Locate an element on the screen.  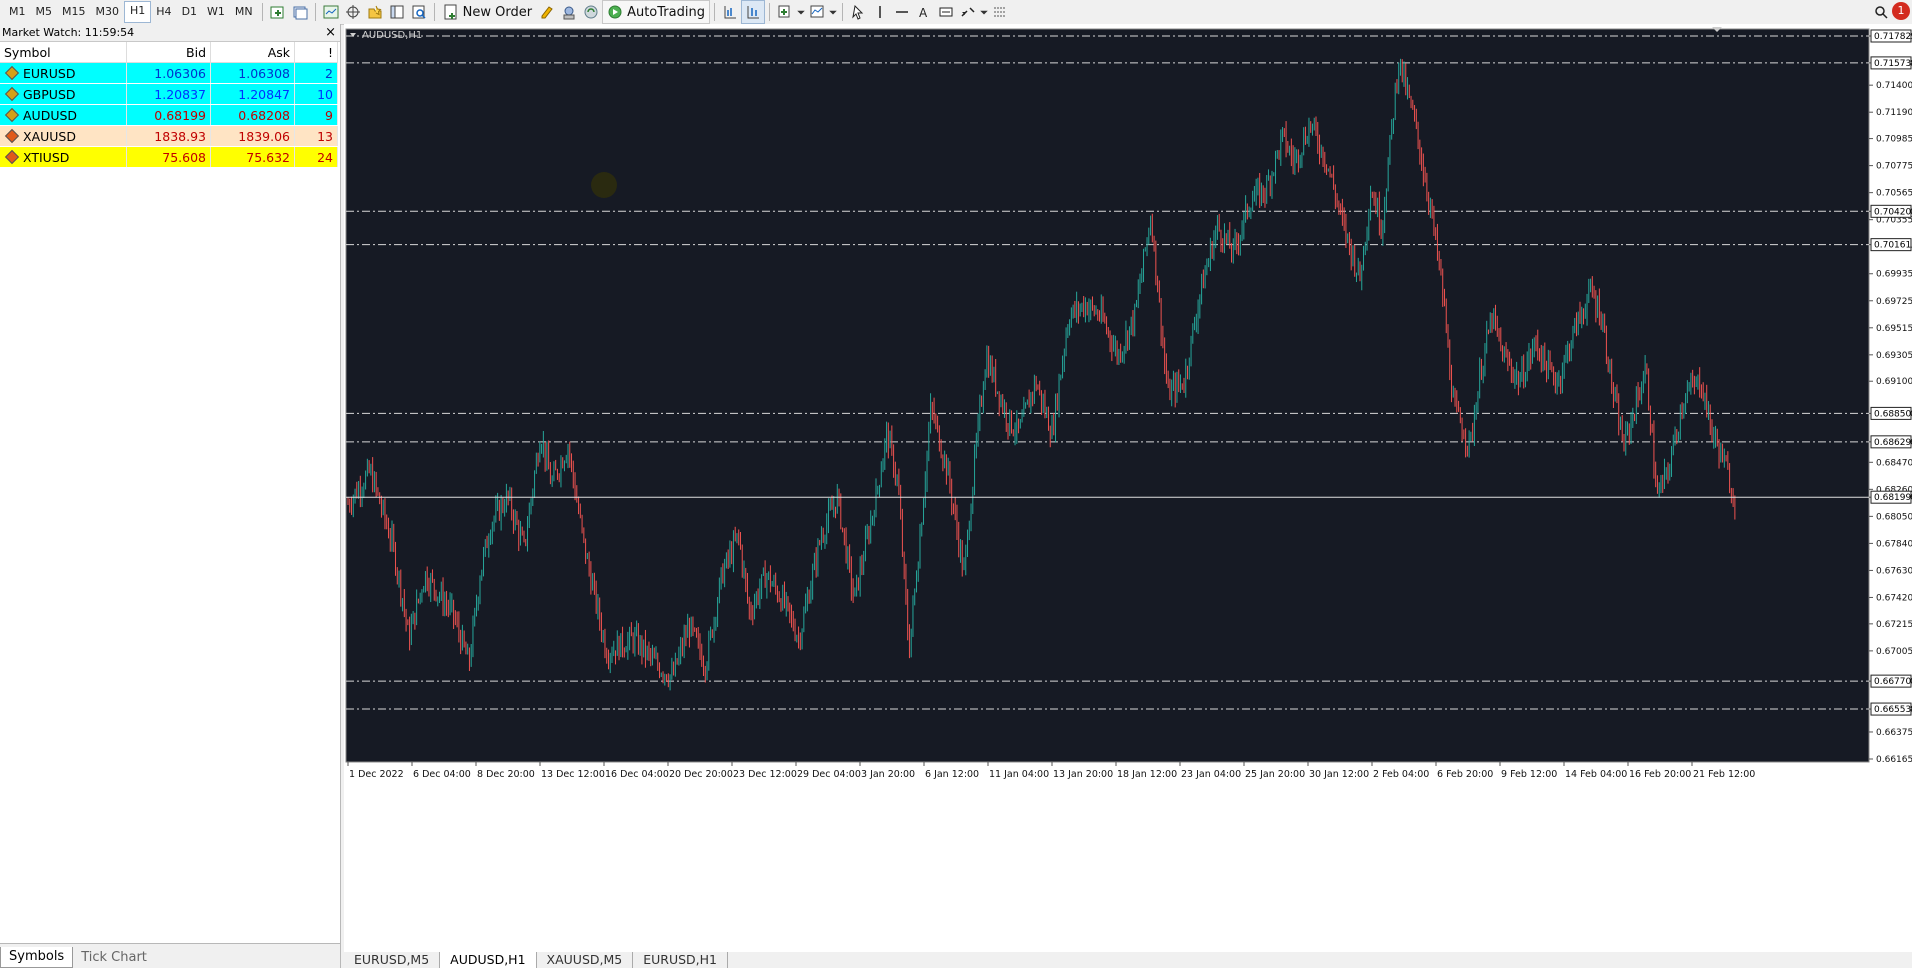
symbol-cell: AUDUSD is located at coordinates (63, 115).